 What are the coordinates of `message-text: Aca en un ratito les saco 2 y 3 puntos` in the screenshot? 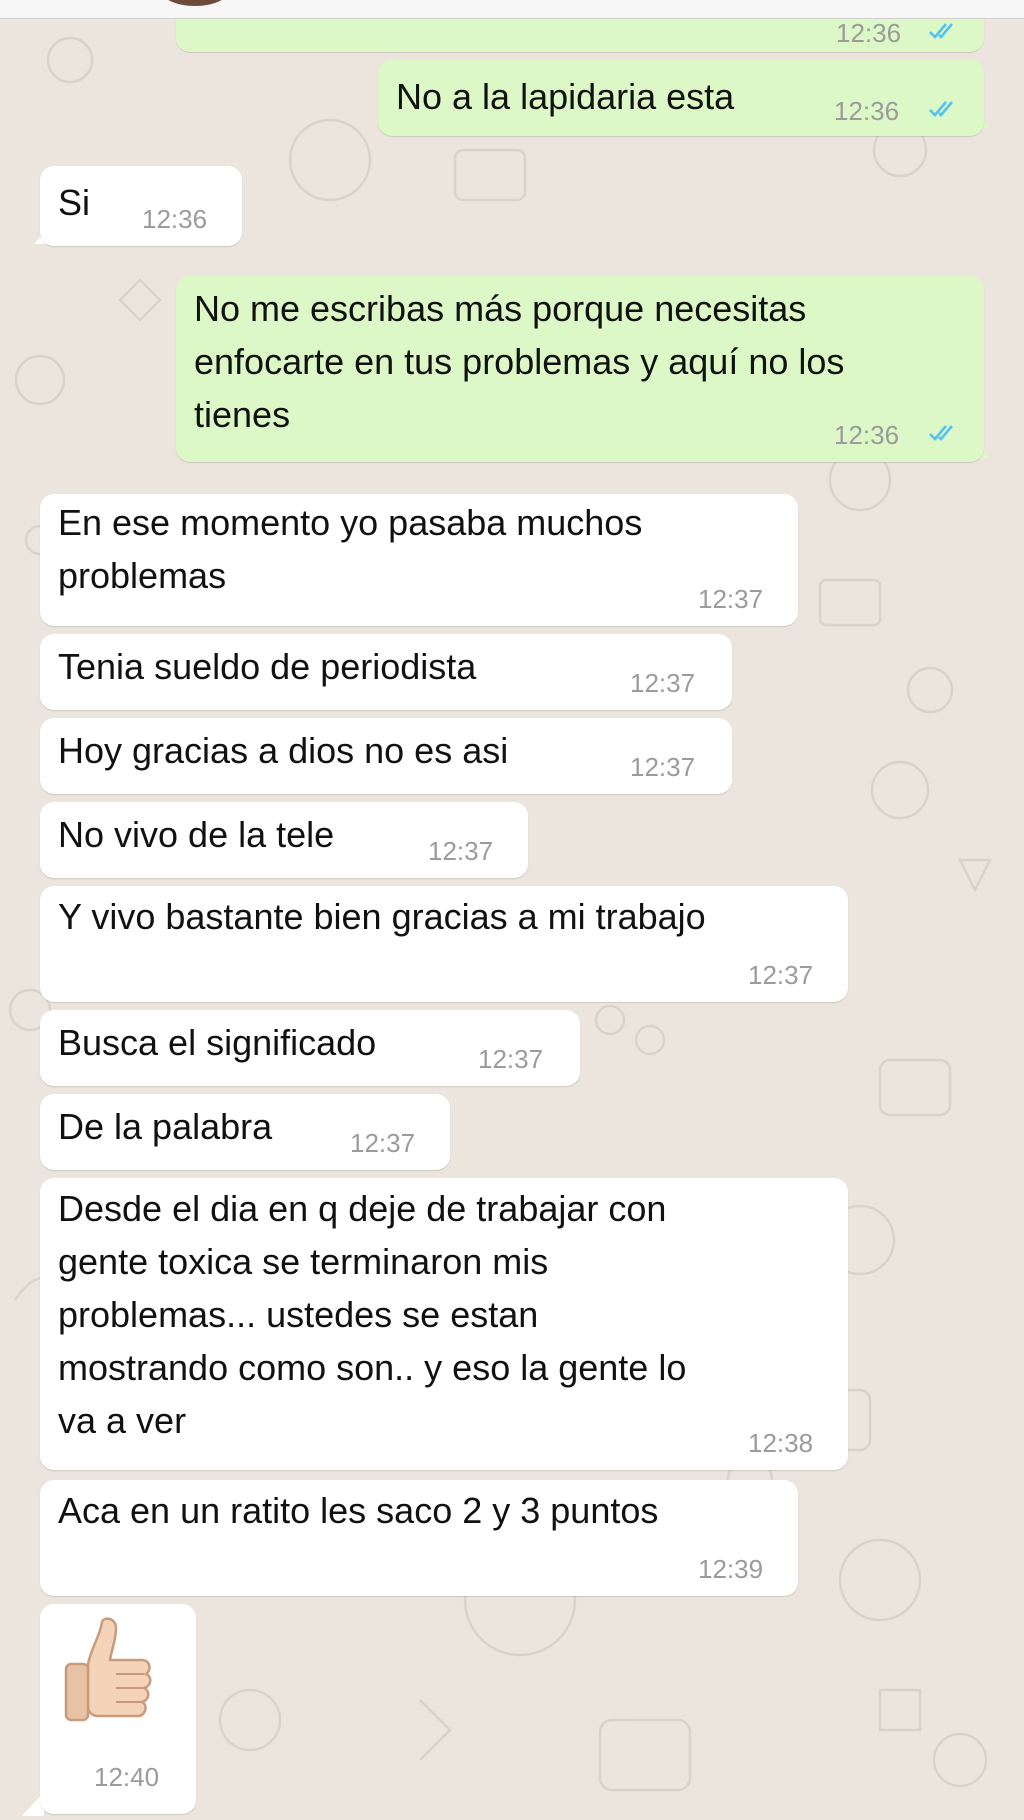 It's located at (358, 1510).